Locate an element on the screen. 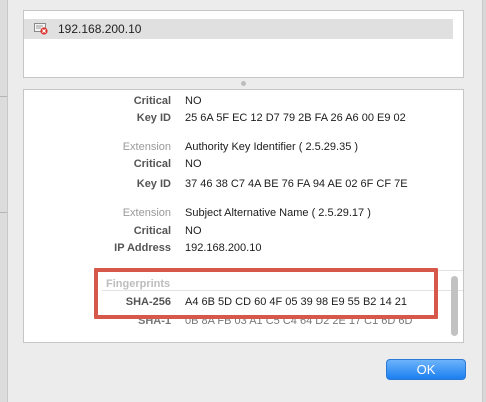 This screenshot has height=402, width=486. sha256-label: SHA-256 is located at coordinates (148, 302).